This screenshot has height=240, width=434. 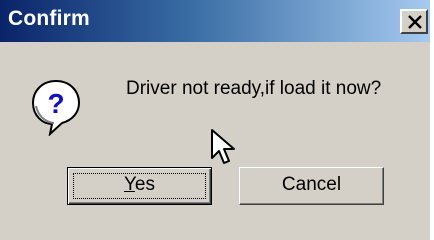 What do you see at coordinates (223, 146) in the screenshot?
I see `mouse-pointer-icon` at bounding box center [223, 146].